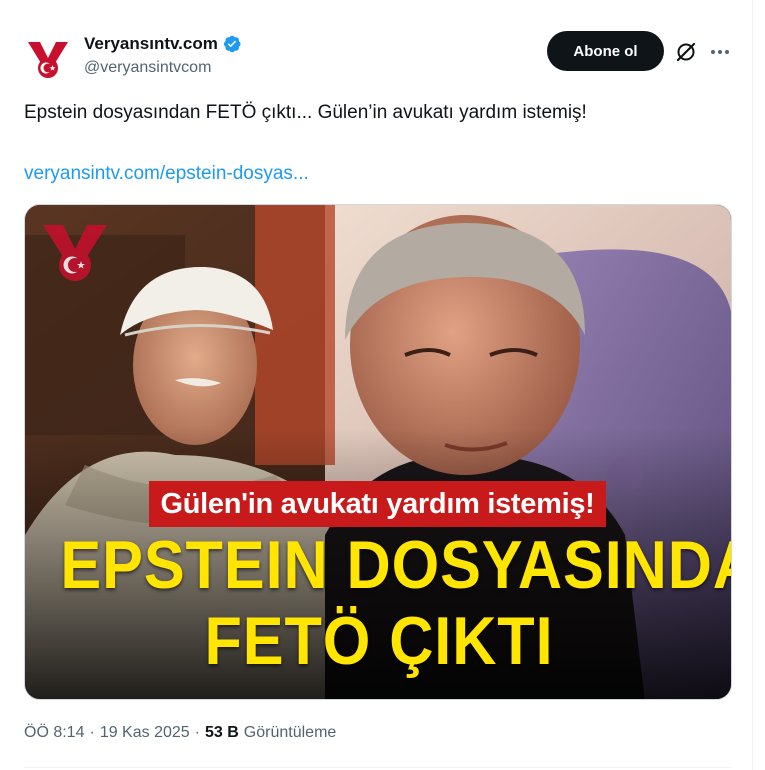 Image resolution: width=765 pixels, height=770 pixels. What do you see at coordinates (147, 68) in the screenshot?
I see `account-handle: @veryansintvcom` at bounding box center [147, 68].